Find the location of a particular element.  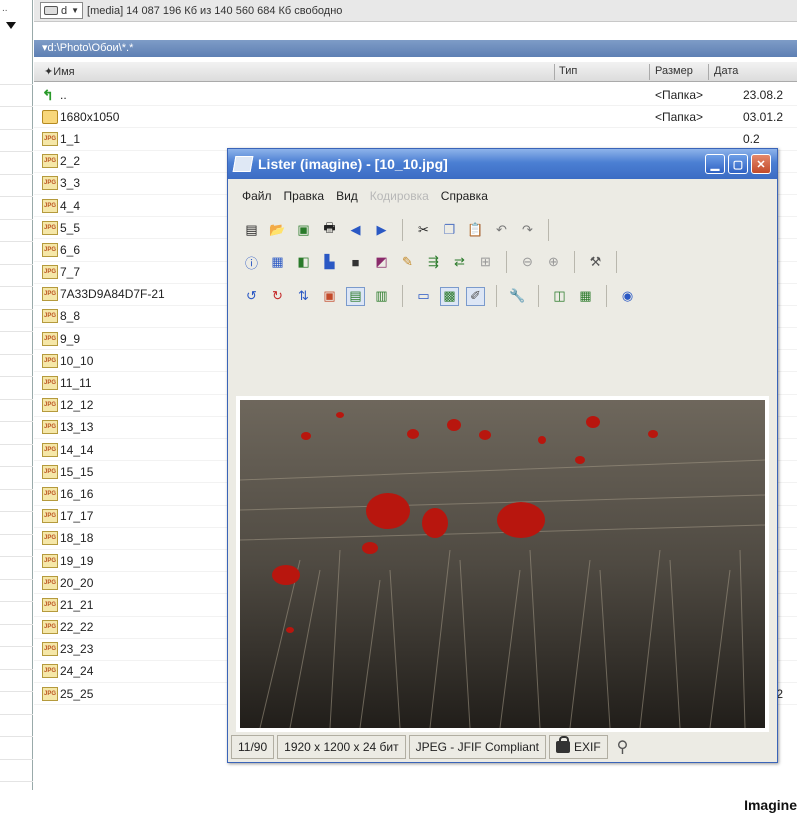

properties-icon: ▤ is located at coordinates (251, 230).